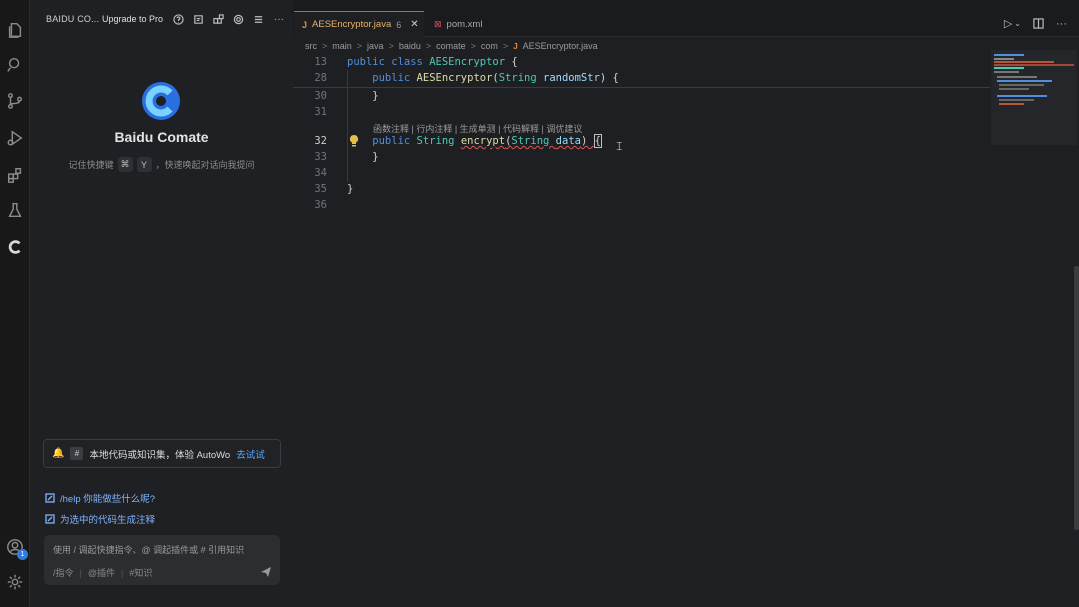 This screenshot has height=607, width=1079. Describe the element at coordinates (489, 46) in the screenshot. I see `breadcrumb-item: com` at that location.